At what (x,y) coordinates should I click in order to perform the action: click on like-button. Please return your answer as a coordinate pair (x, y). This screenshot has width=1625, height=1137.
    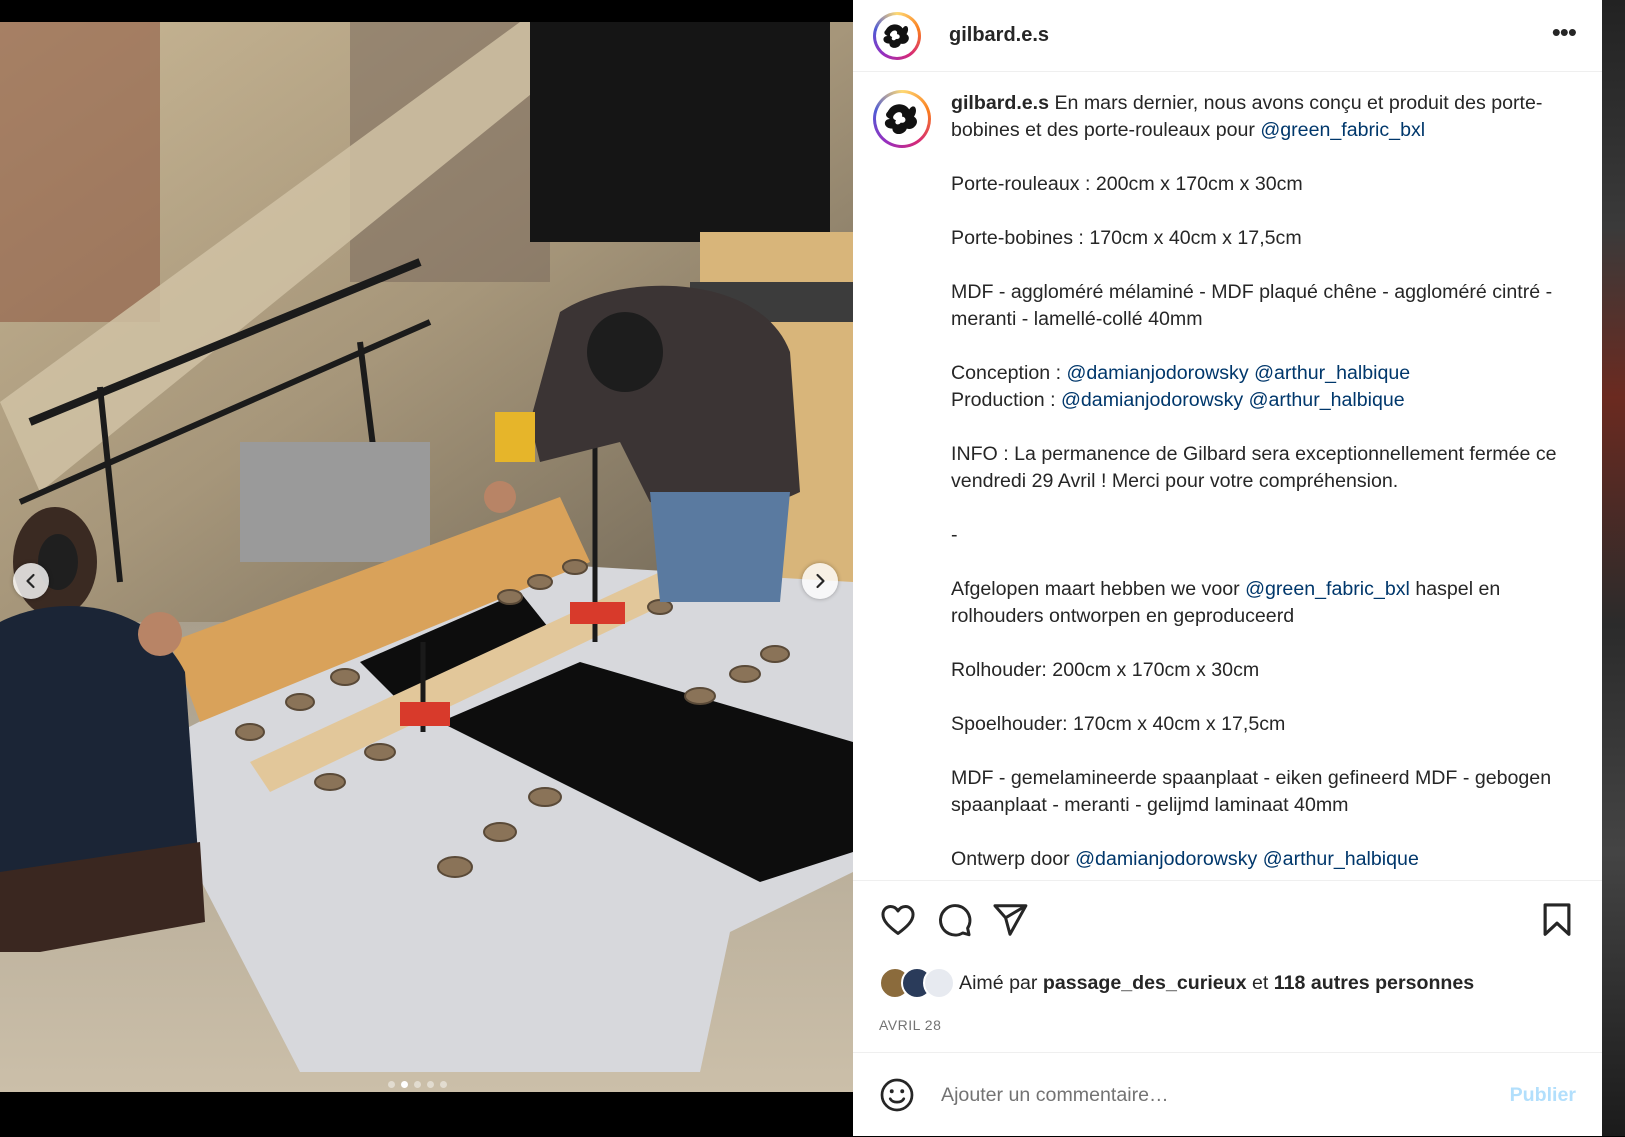
    Looking at the image, I should click on (898, 920).